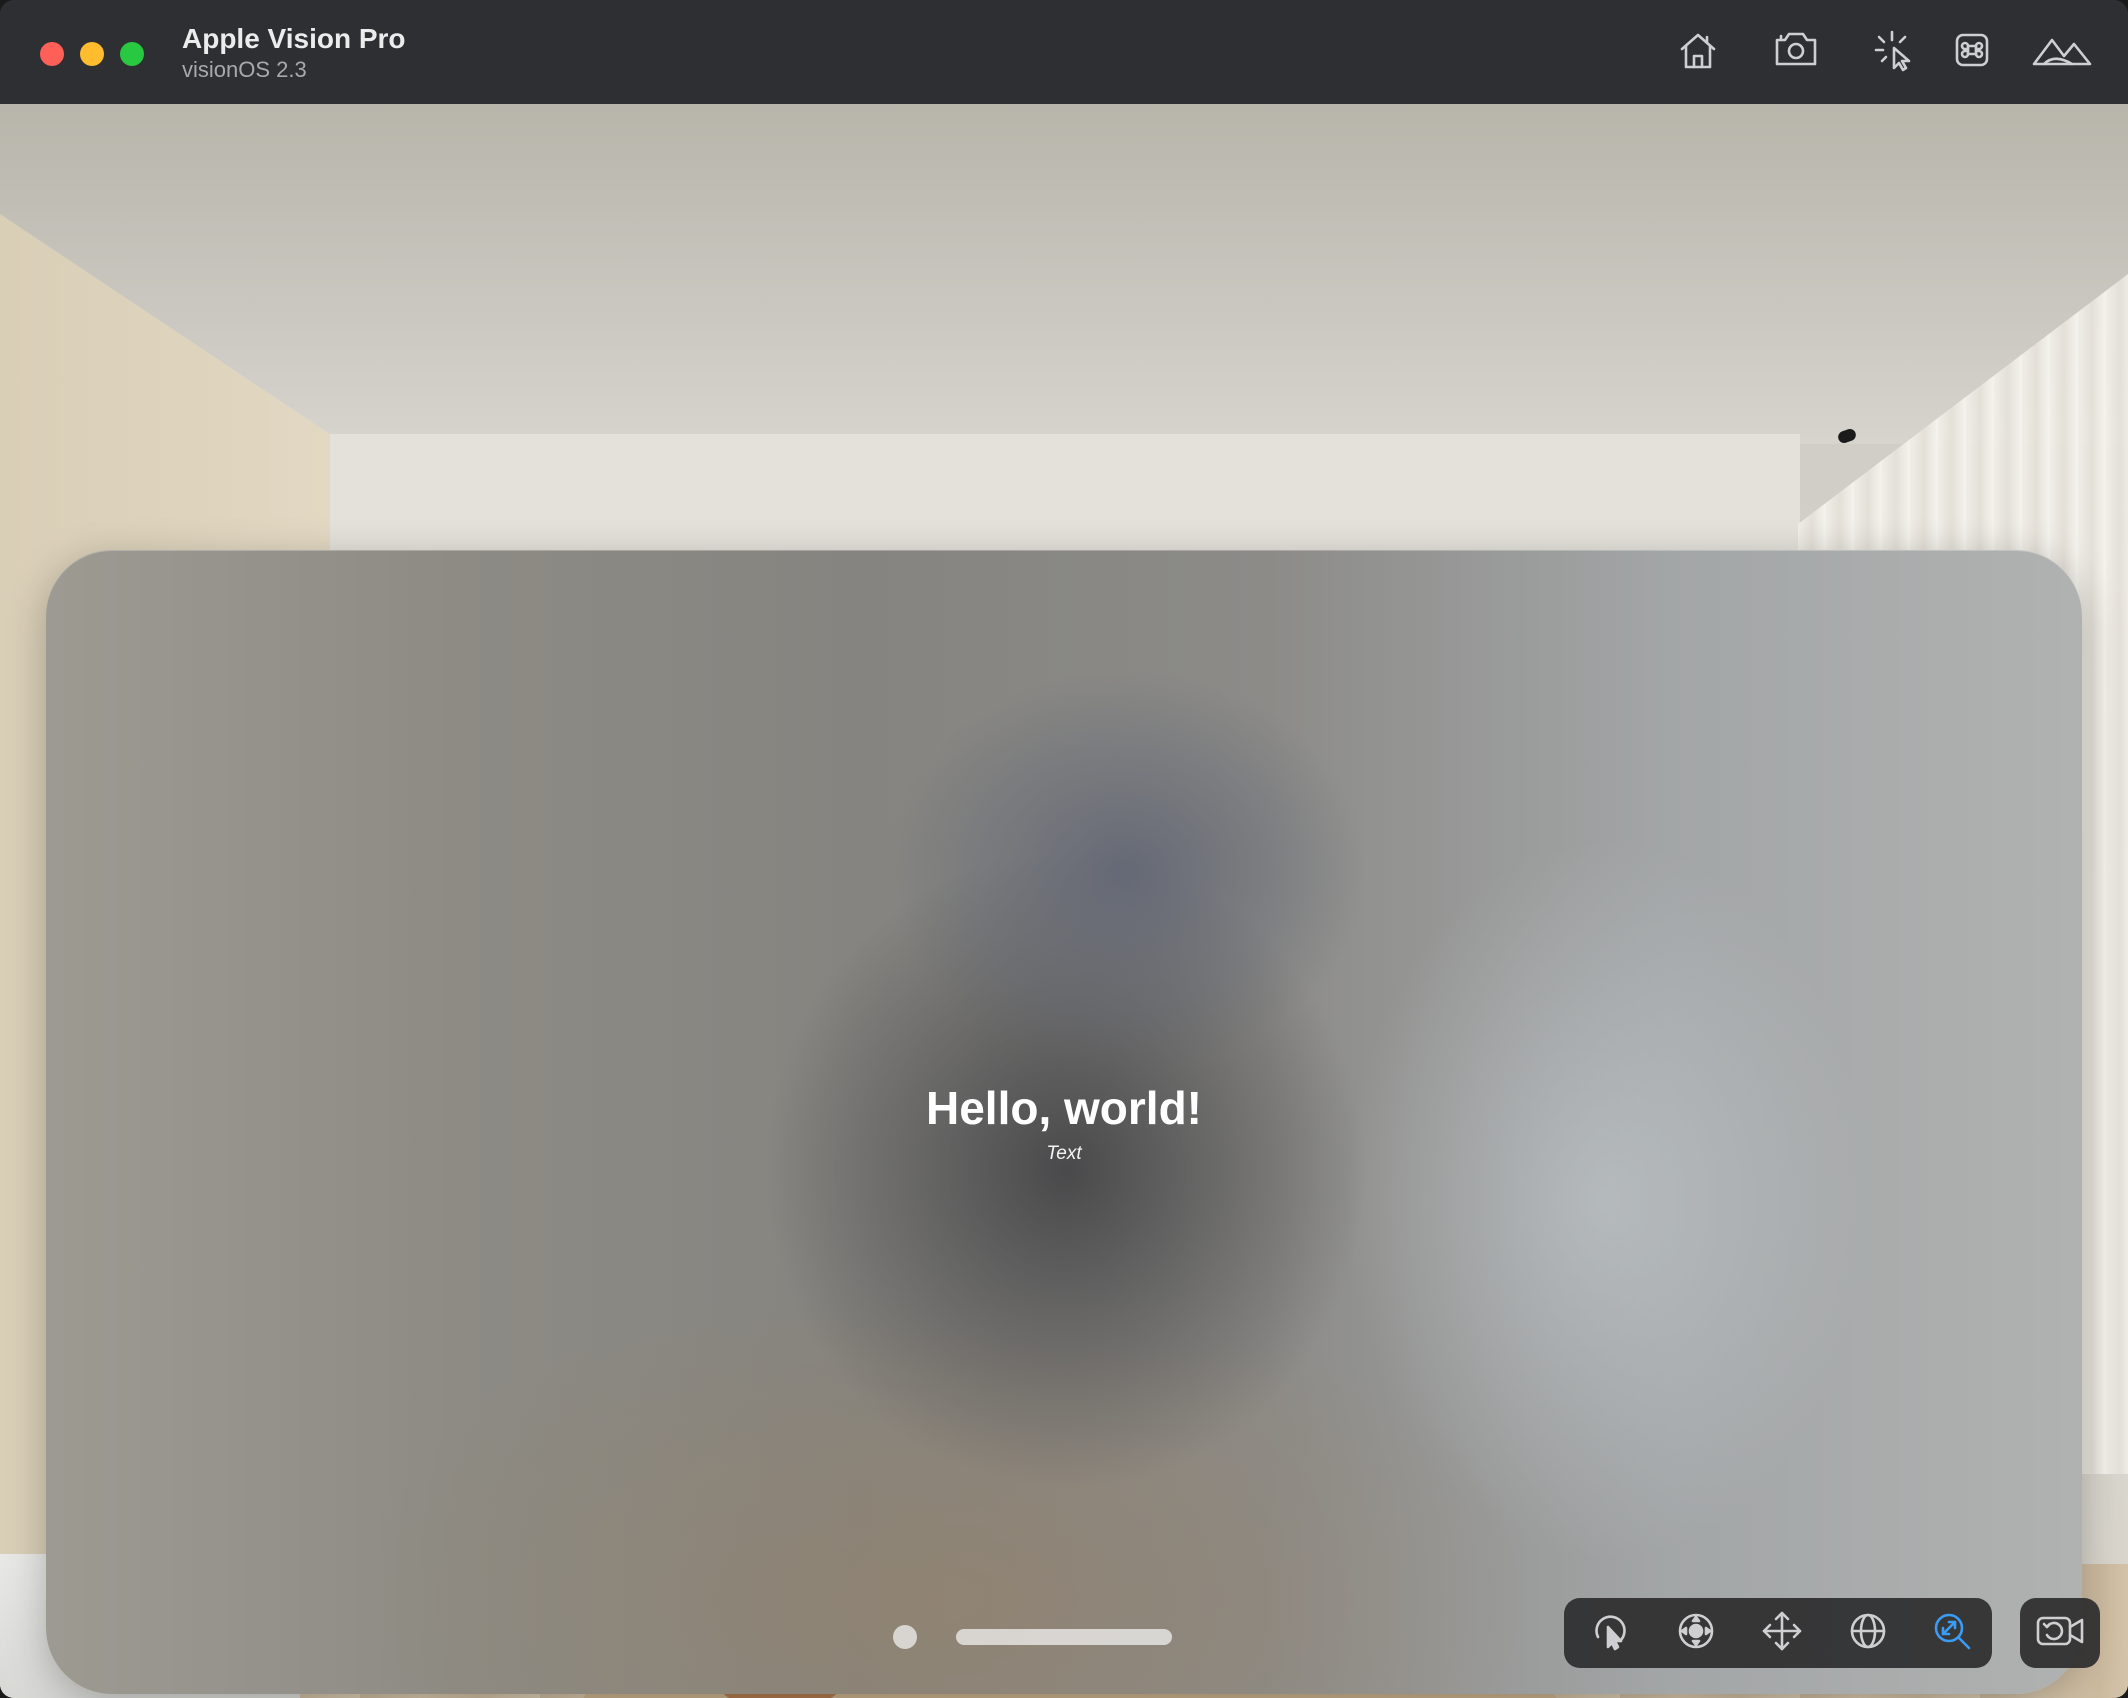  I want to click on window-close-dot, so click(905, 1637).